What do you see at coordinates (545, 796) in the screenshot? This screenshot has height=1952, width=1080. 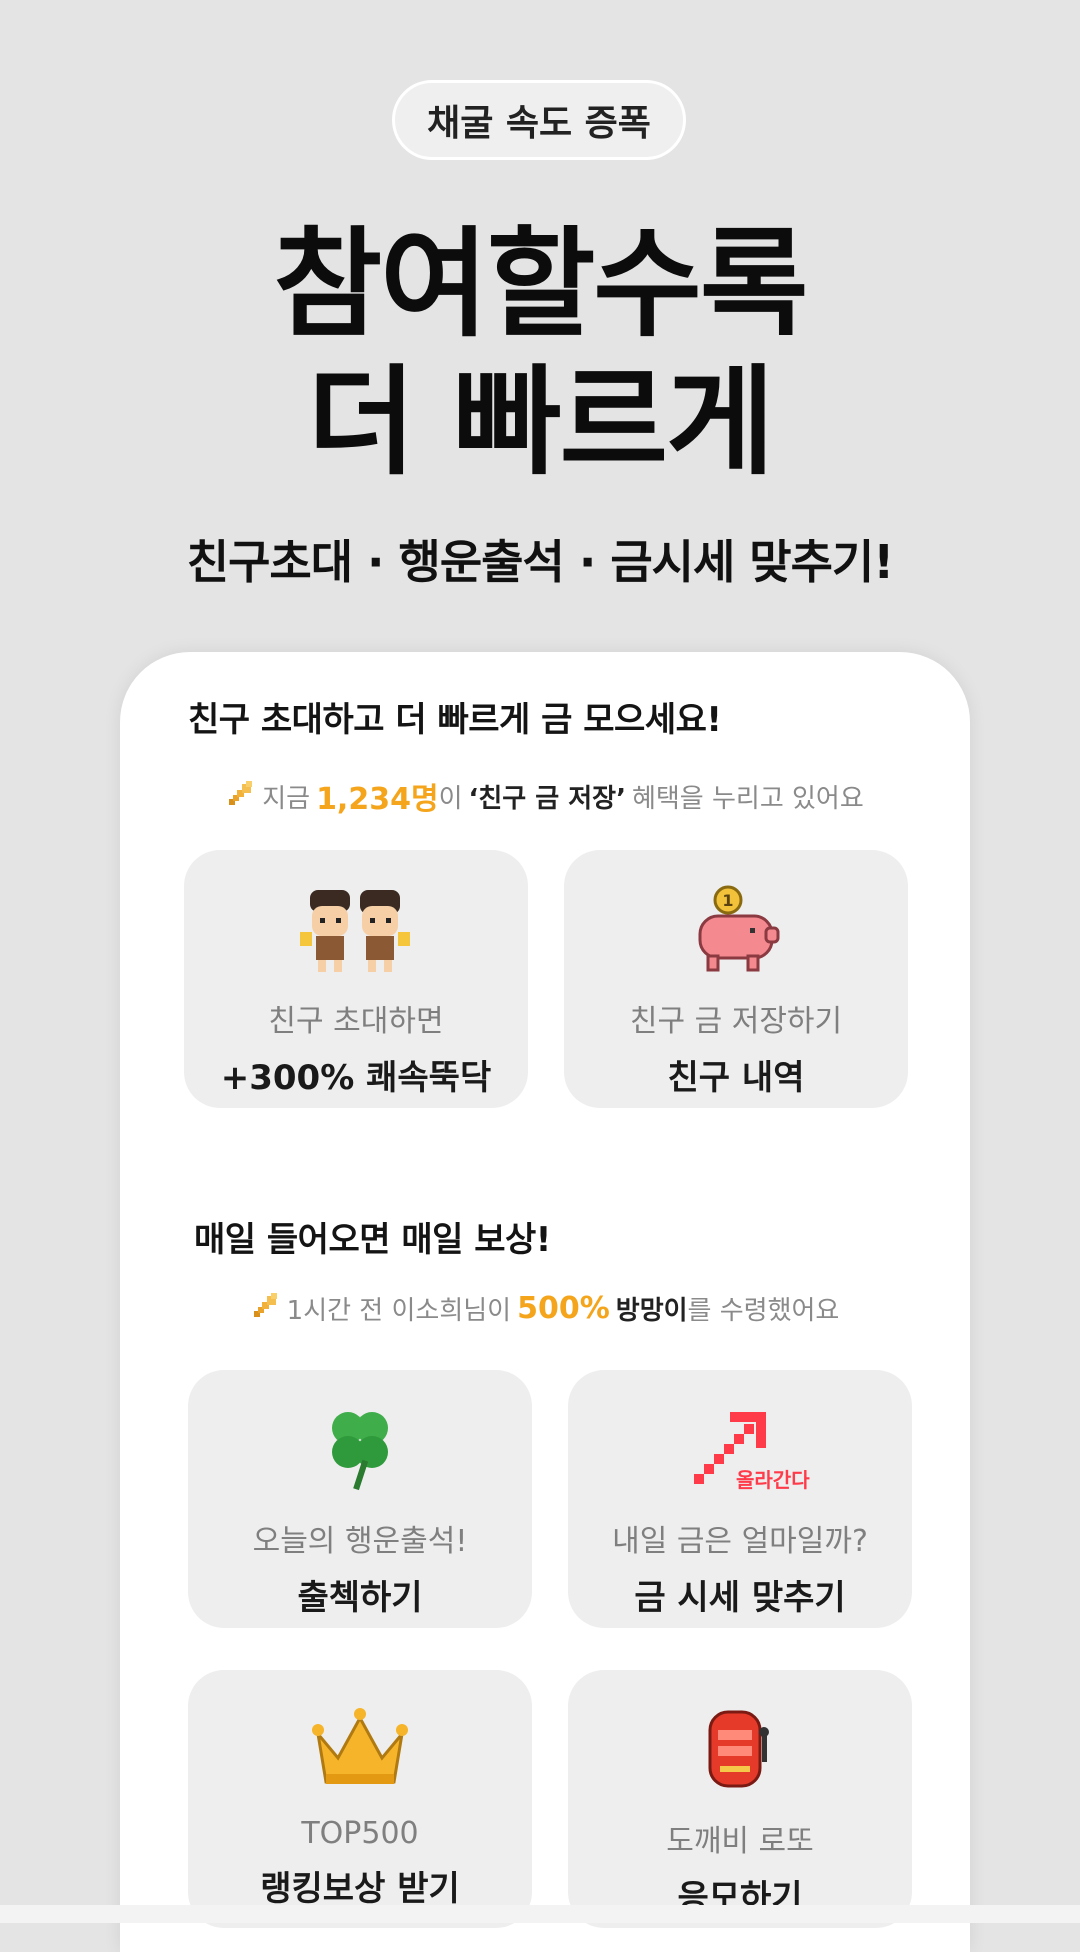 I see `friends-notice: 지금 1,234명 이 ‘친구 금 저장’ 혜택을 누리고 있어요` at bounding box center [545, 796].